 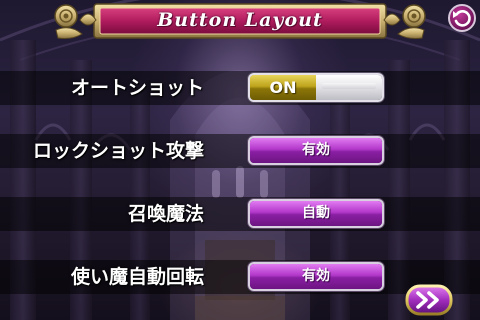 What do you see at coordinates (165, 214) in the screenshot?
I see `summon-magic-label: 召喚魔法` at bounding box center [165, 214].